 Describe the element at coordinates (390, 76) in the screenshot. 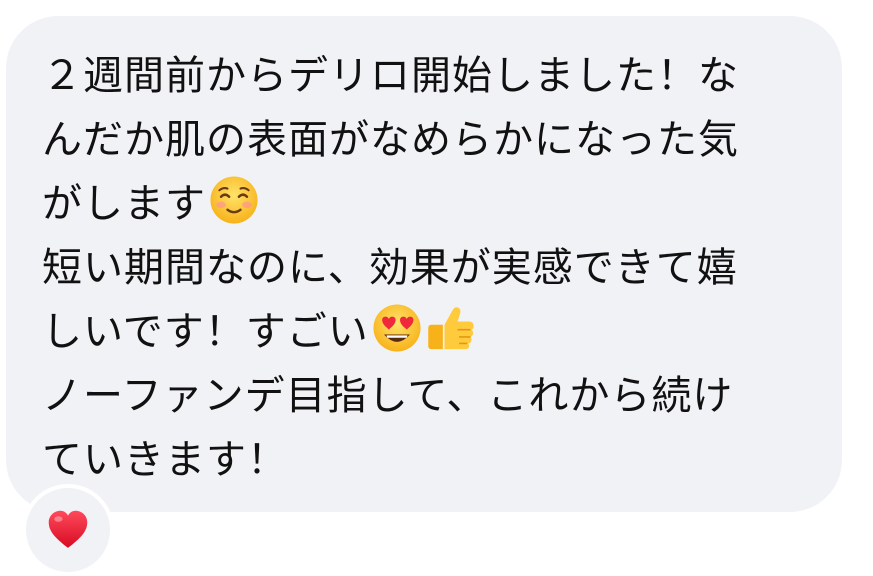

I see `message-line-1: ２週間前からデリロ開始しました！な` at that location.